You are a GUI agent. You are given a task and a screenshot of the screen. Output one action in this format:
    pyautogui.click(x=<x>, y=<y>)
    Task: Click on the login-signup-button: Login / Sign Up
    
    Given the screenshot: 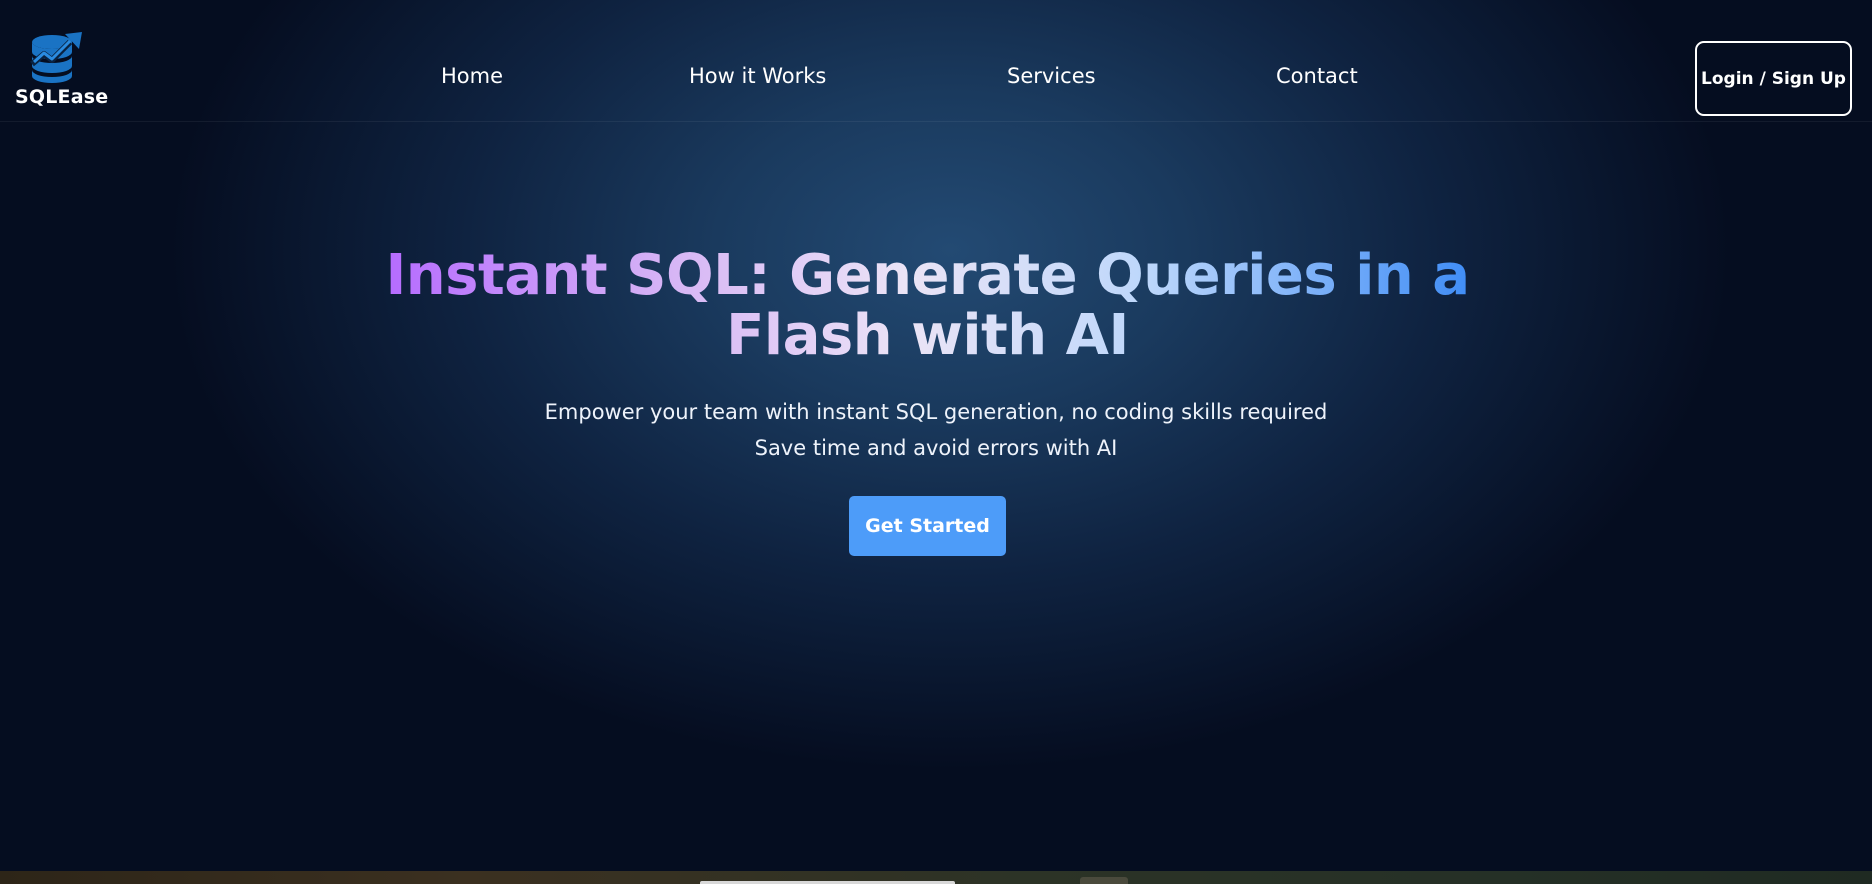 What is the action you would take?
    pyautogui.click(x=1773, y=78)
    